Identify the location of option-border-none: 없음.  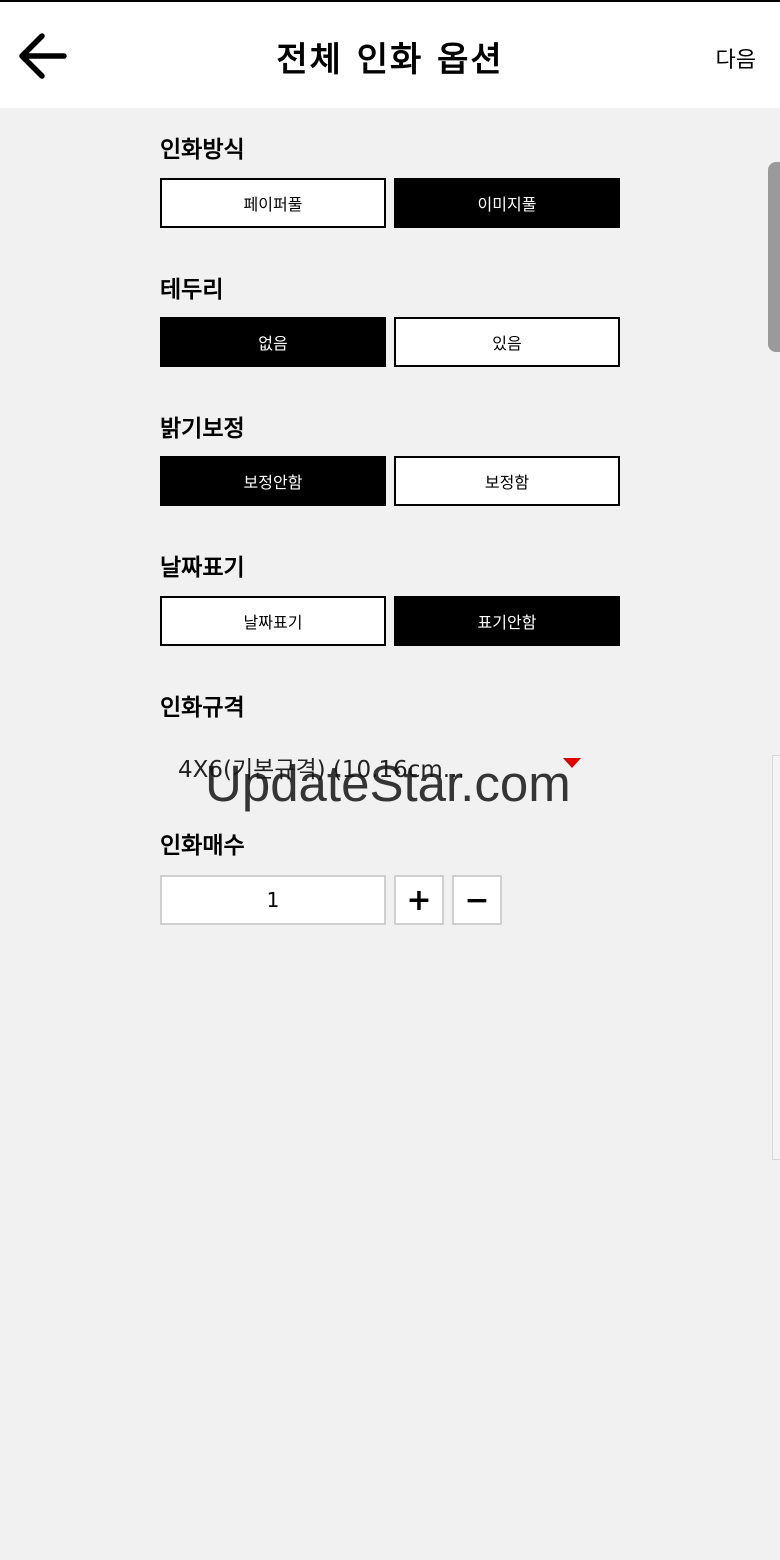
(273, 342).